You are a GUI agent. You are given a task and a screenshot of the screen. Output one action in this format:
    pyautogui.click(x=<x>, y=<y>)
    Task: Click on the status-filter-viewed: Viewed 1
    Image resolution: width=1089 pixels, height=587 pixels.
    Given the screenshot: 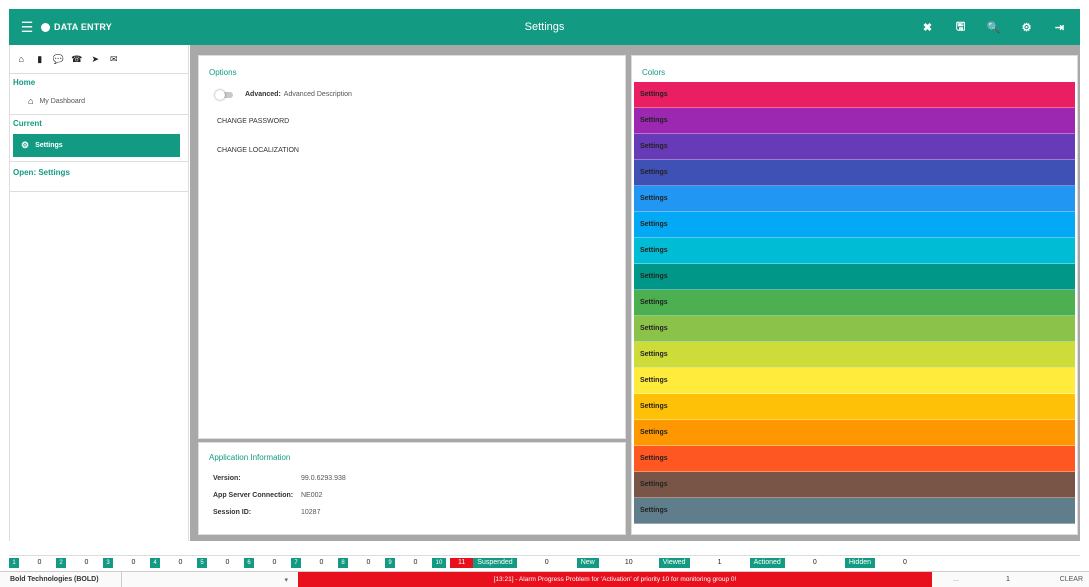 What is the action you would take?
    pyautogui.click(x=704, y=563)
    